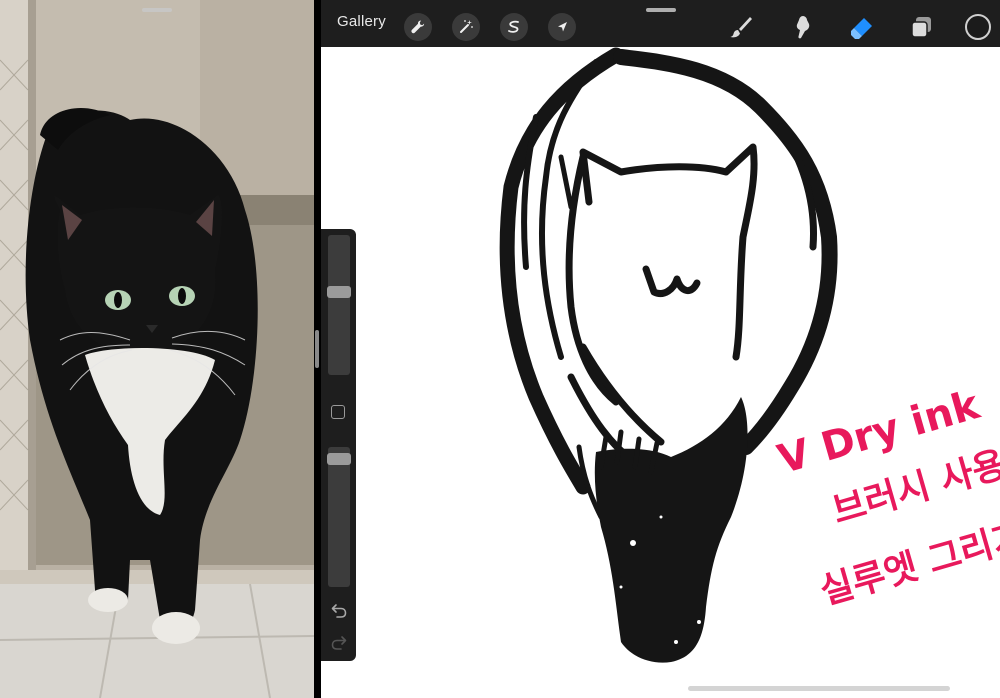  I want to click on layers-button, so click(922, 27).